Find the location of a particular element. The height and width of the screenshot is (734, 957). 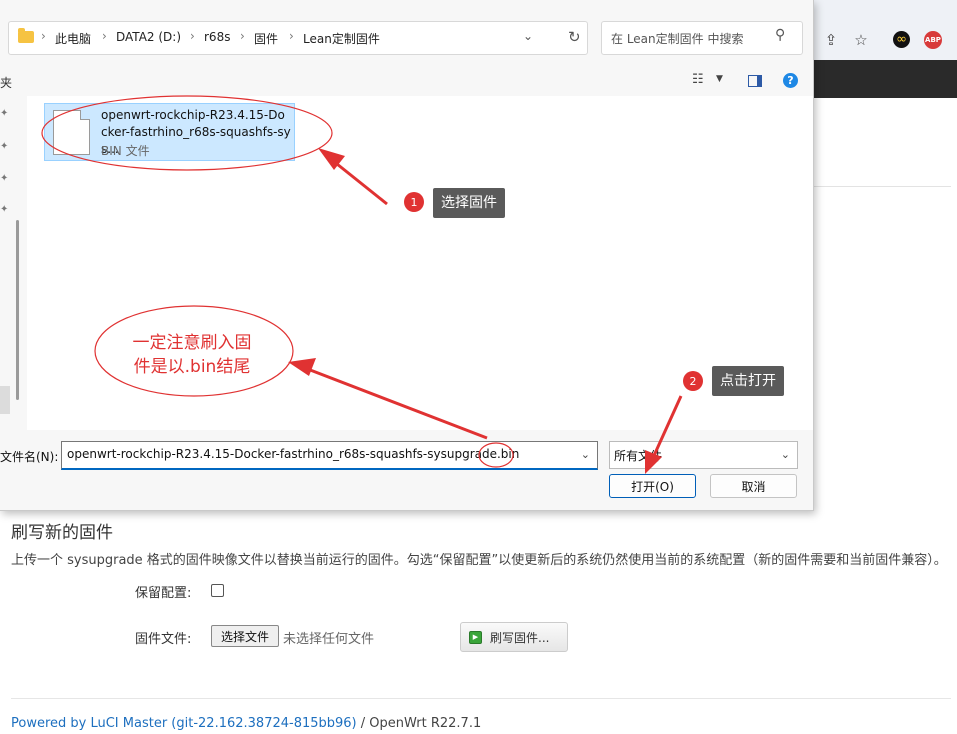

keep-settings-label: 保留配置: is located at coordinates (163, 593).